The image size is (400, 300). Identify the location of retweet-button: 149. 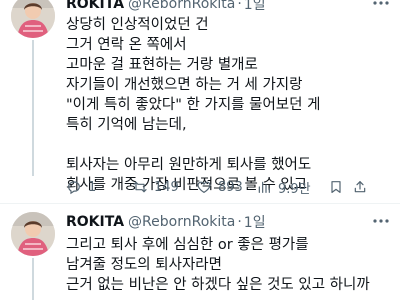
(164, 187).